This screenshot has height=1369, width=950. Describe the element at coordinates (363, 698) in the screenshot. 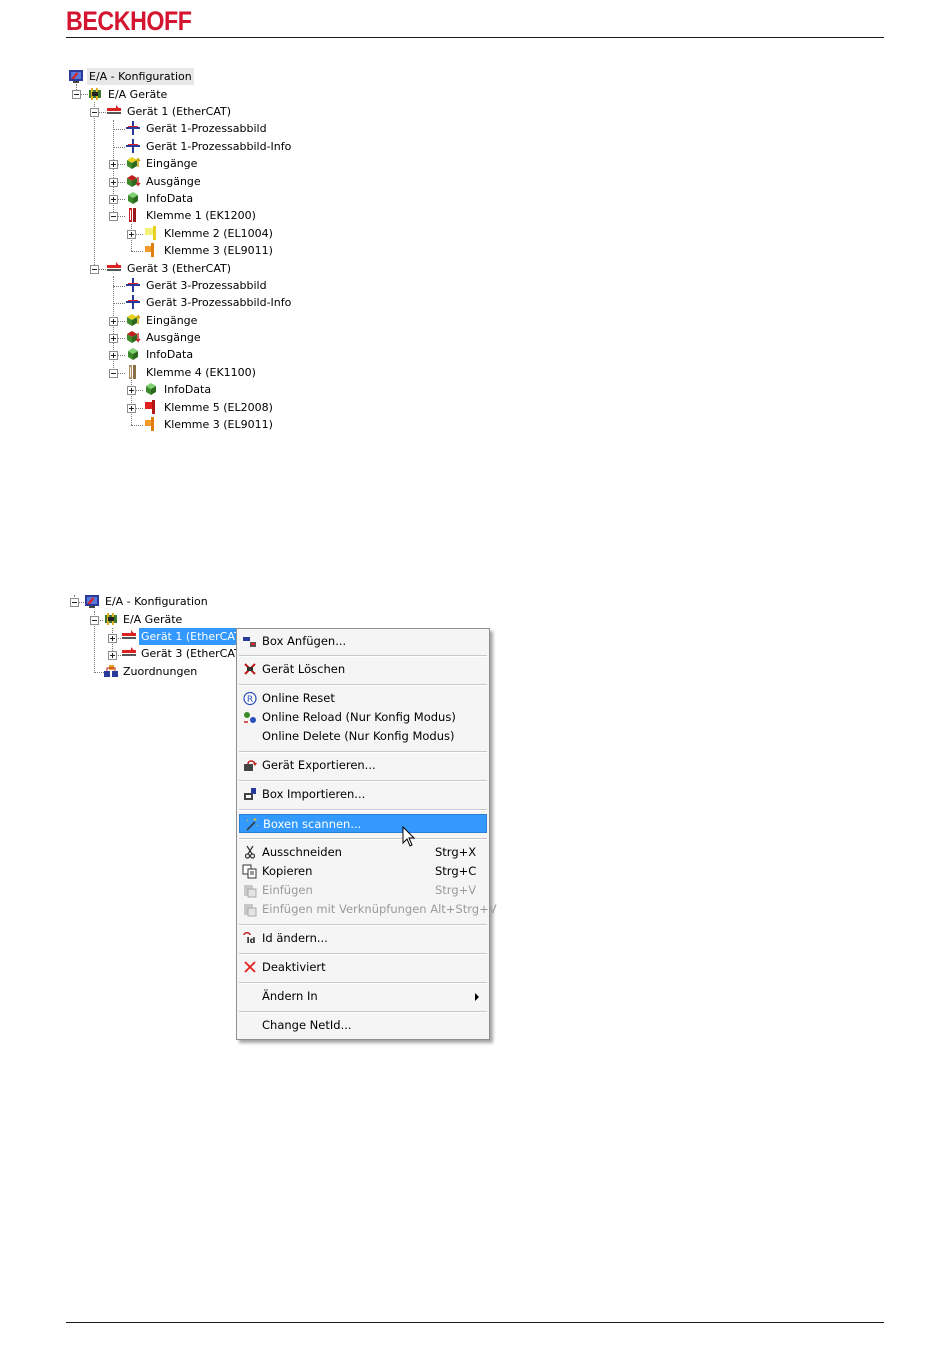

I see `menu-item-online-reset: R Online Reset` at that location.